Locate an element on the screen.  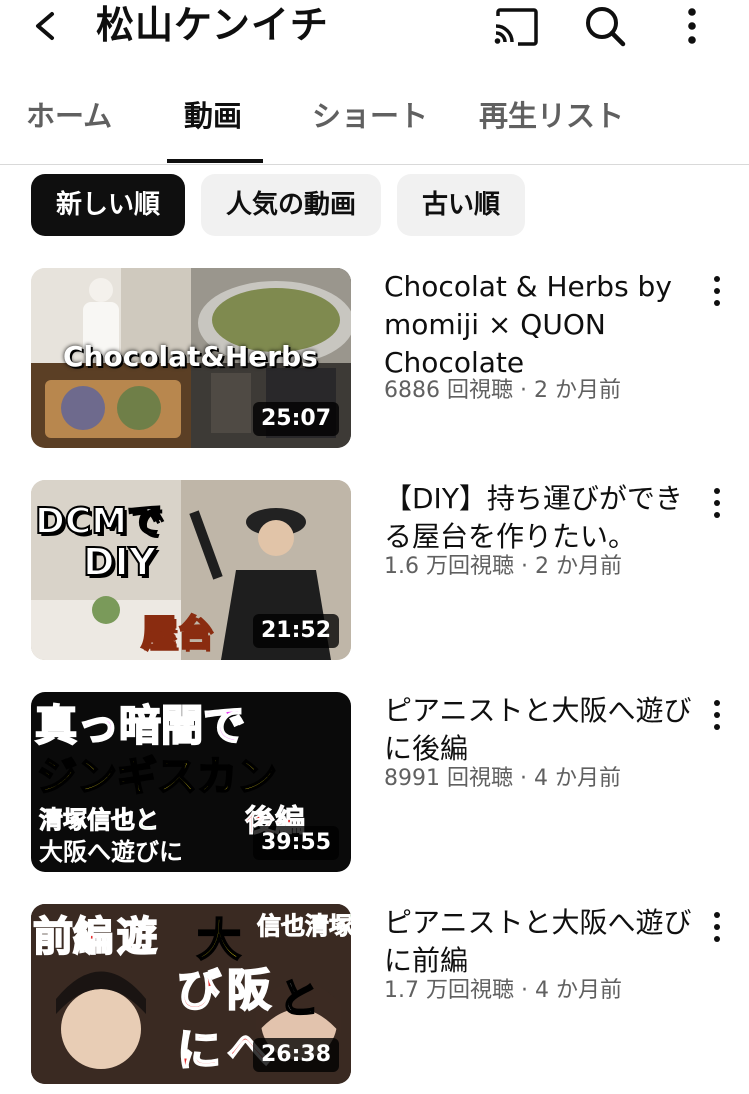
thumbnail-caption: 清塚 is located at coordinates (328, 926).